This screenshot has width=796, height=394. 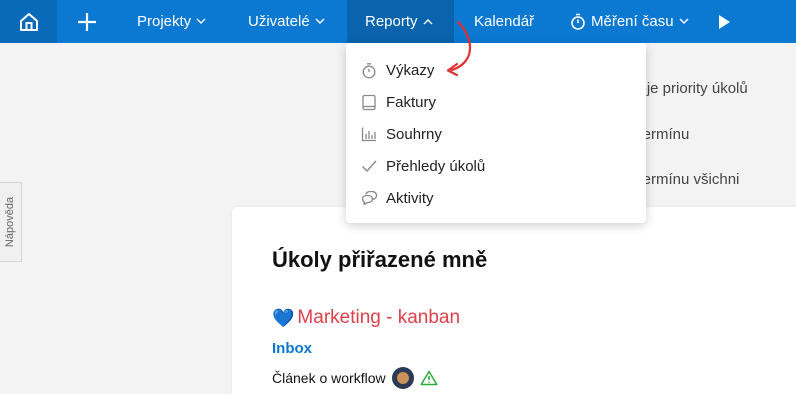 I want to click on menu-item-souhrny: Souhrny, so click(x=496, y=134).